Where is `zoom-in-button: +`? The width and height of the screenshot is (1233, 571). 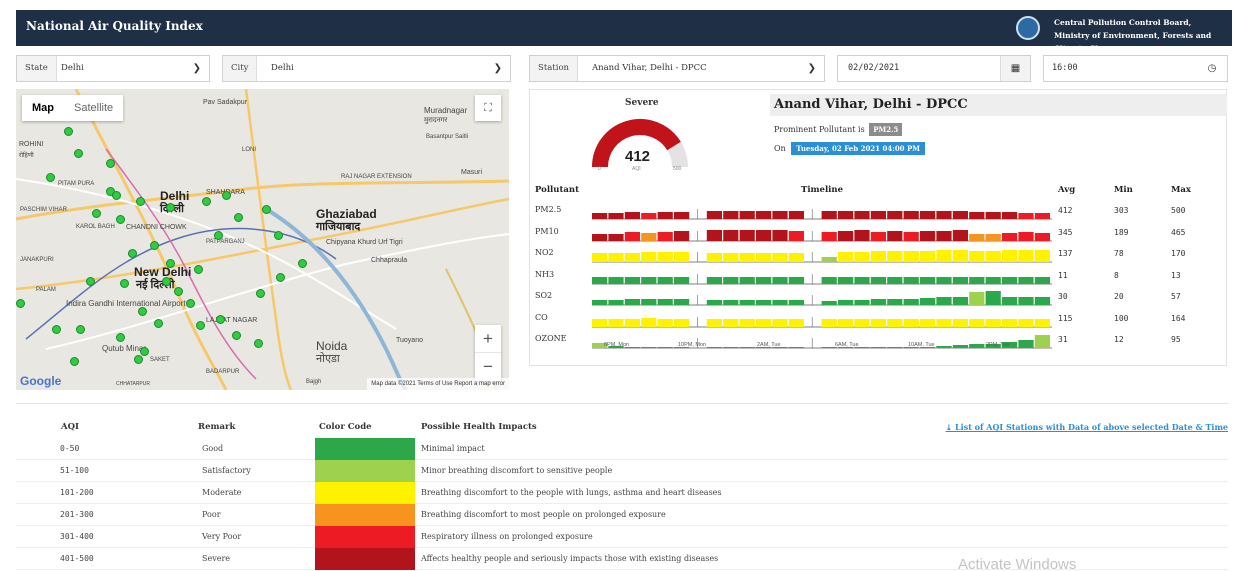
zoom-in-button: + is located at coordinates (488, 339).